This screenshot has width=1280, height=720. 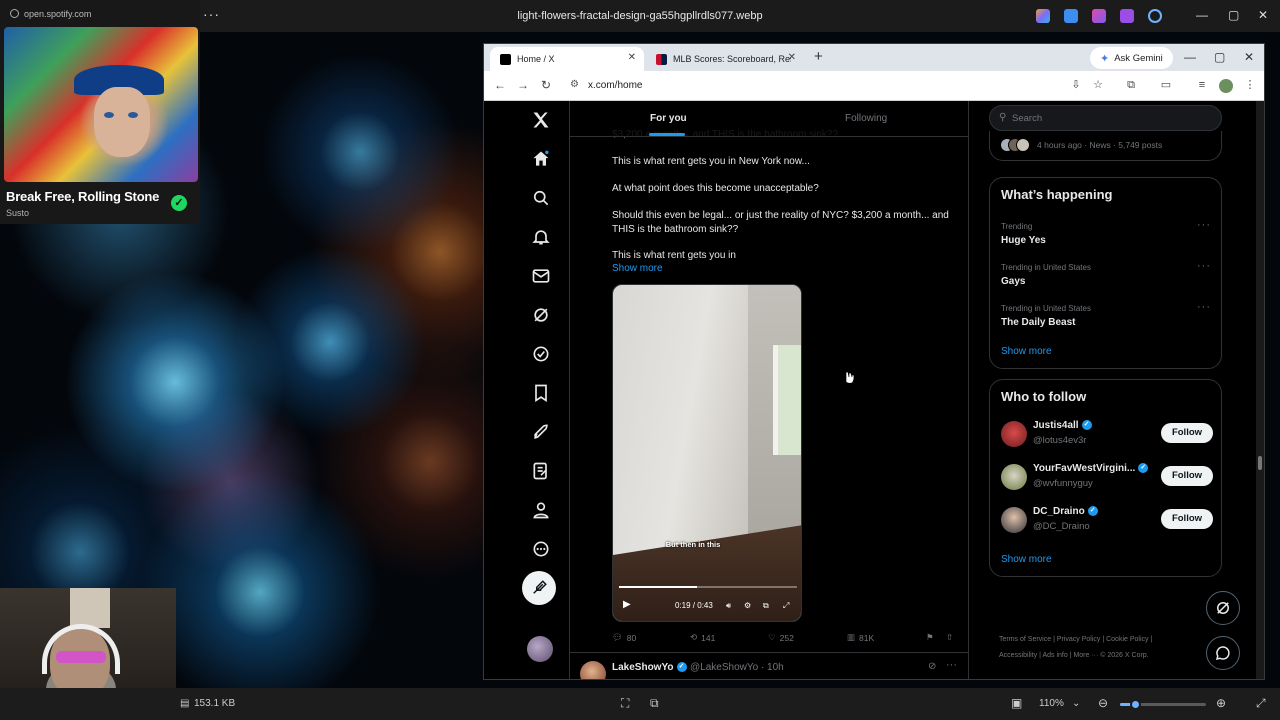 What do you see at coordinates (1155, 16) in the screenshot?
I see `cloud-off-icon` at bounding box center [1155, 16].